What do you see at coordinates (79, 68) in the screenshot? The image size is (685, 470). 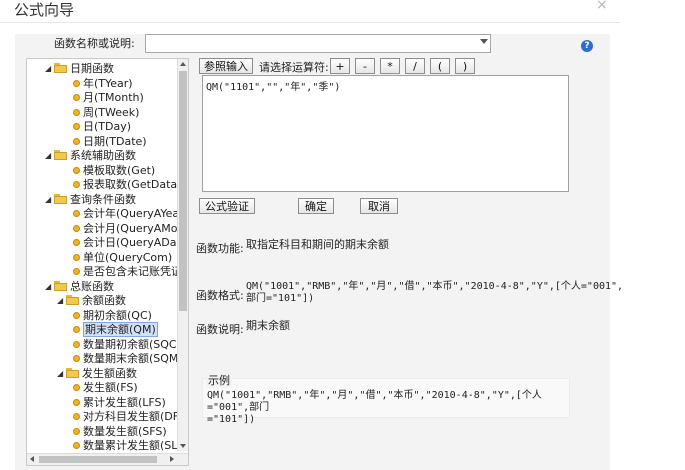 I see `tree-item-date: ◢ 日期函数` at bounding box center [79, 68].